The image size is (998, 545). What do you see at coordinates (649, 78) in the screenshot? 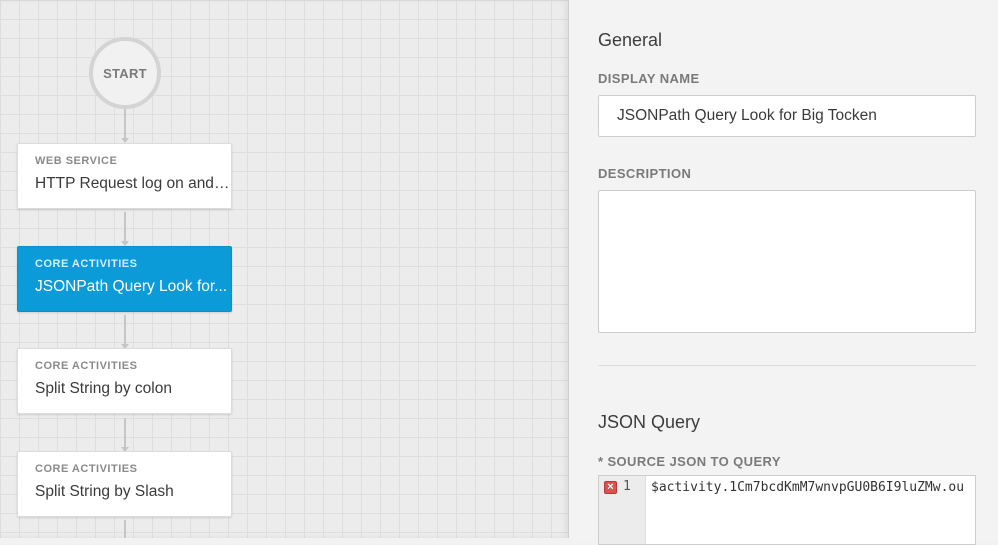
I see `display-name-label: DISPLAY NAME` at bounding box center [649, 78].